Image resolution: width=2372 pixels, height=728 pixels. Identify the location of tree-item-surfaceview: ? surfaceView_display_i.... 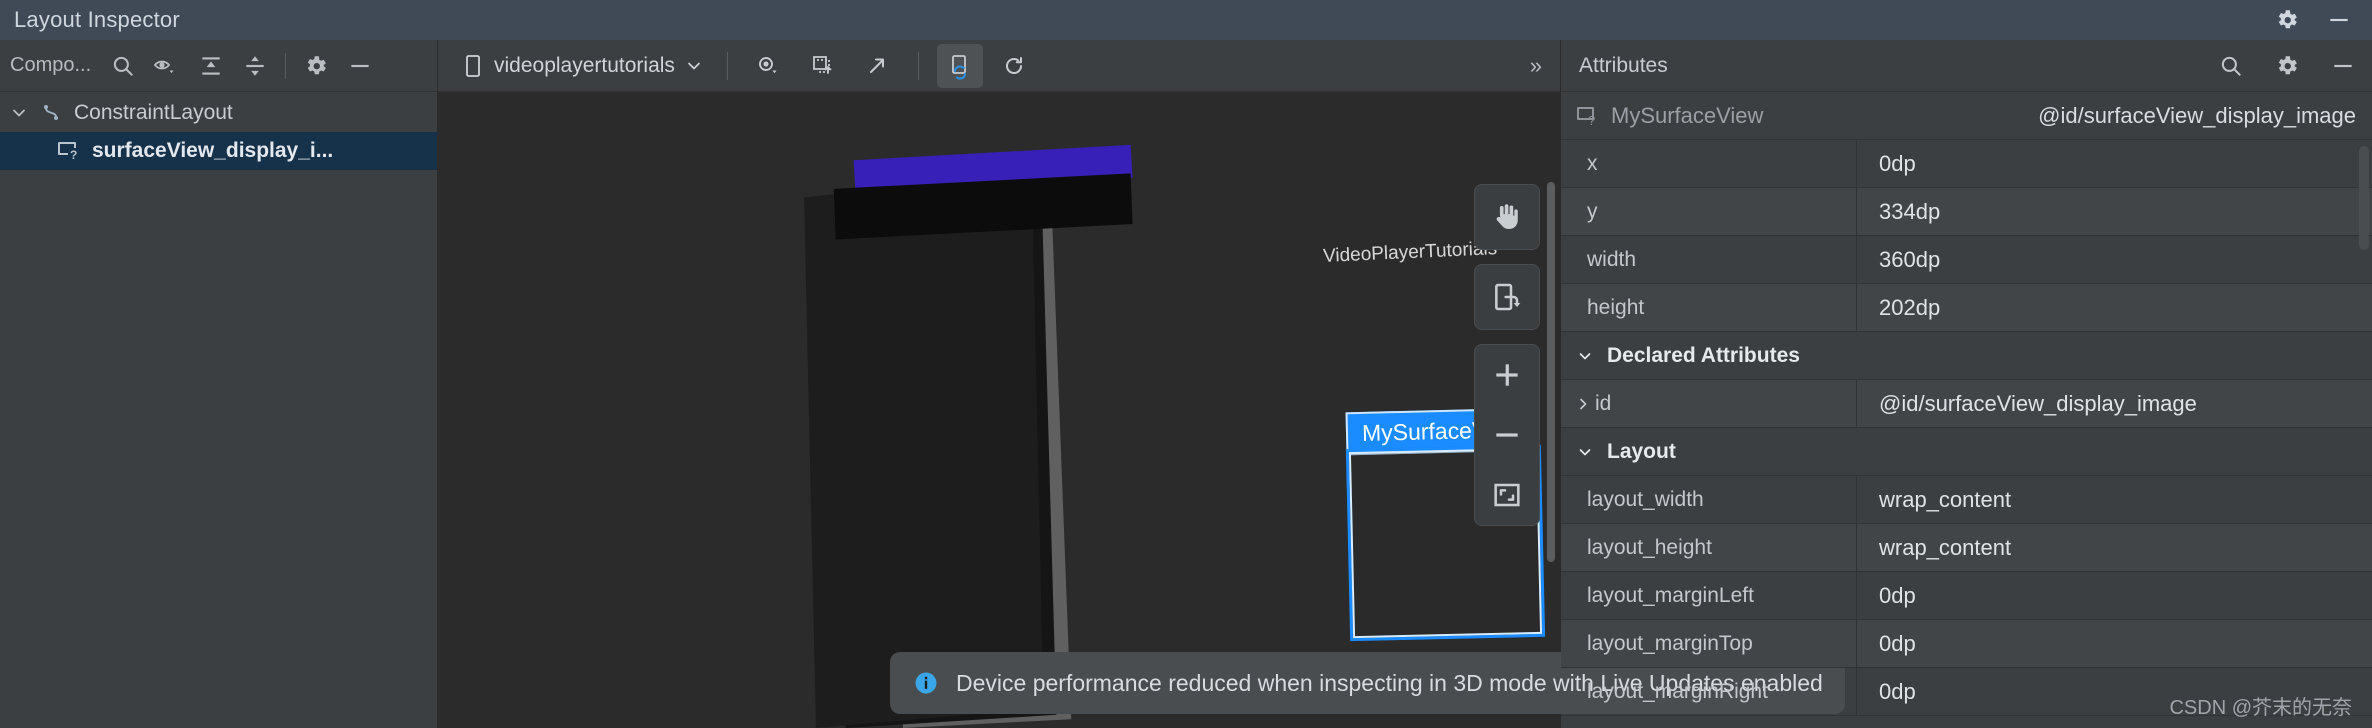
(218, 151).